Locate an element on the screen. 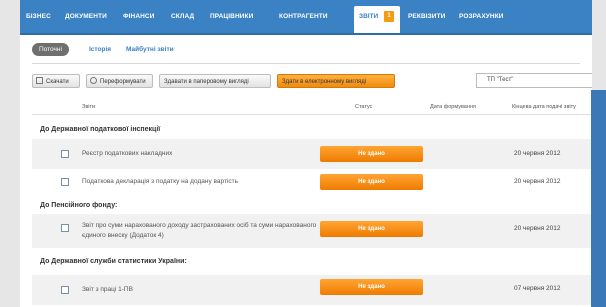 The width and height of the screenshot is (606, 307). nav-item-requisites: РЕКВІЗИТИ is located at coordinates (426, 16).